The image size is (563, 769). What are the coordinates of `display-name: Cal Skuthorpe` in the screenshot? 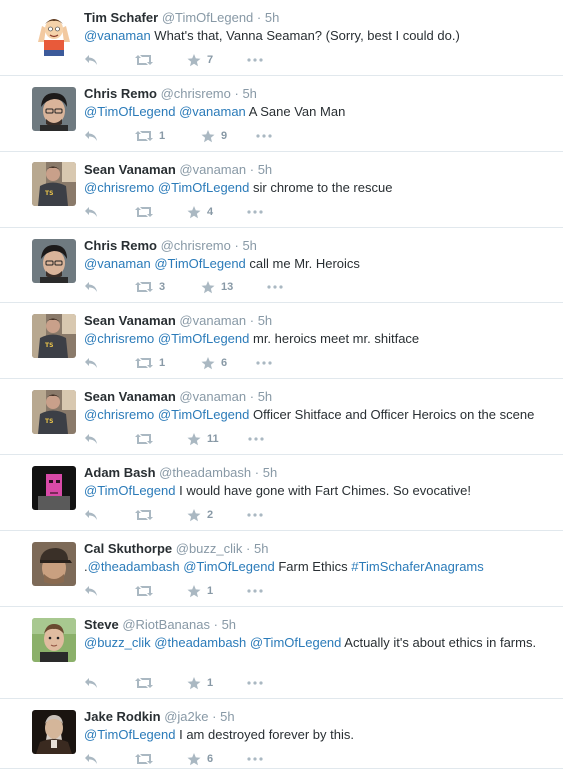 It's located at (128, 548).